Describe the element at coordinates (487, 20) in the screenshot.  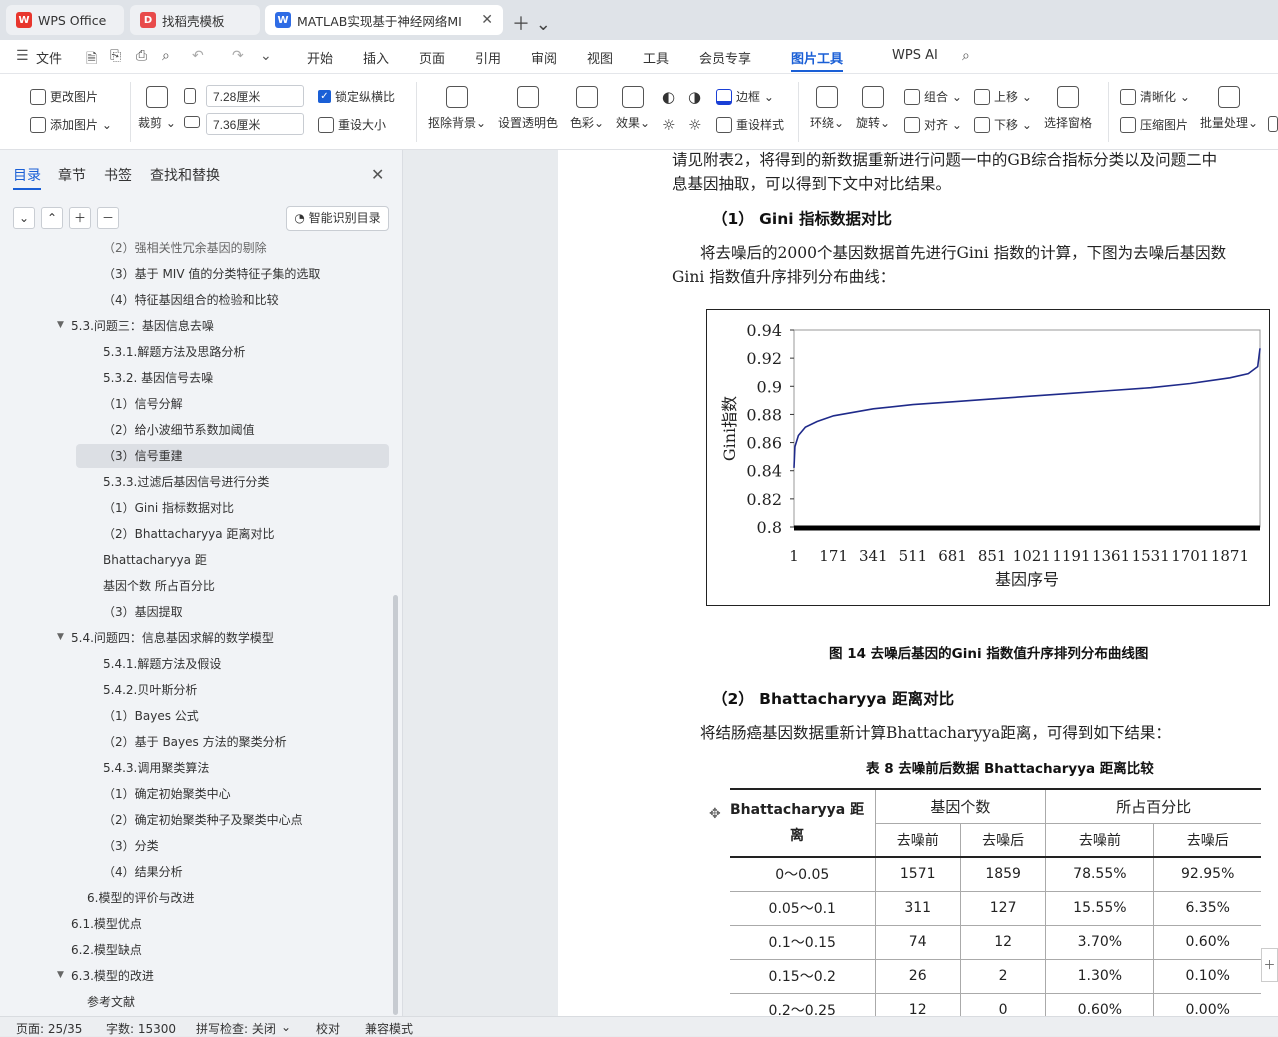
I see `close-tab-icon: ✕` at that location.